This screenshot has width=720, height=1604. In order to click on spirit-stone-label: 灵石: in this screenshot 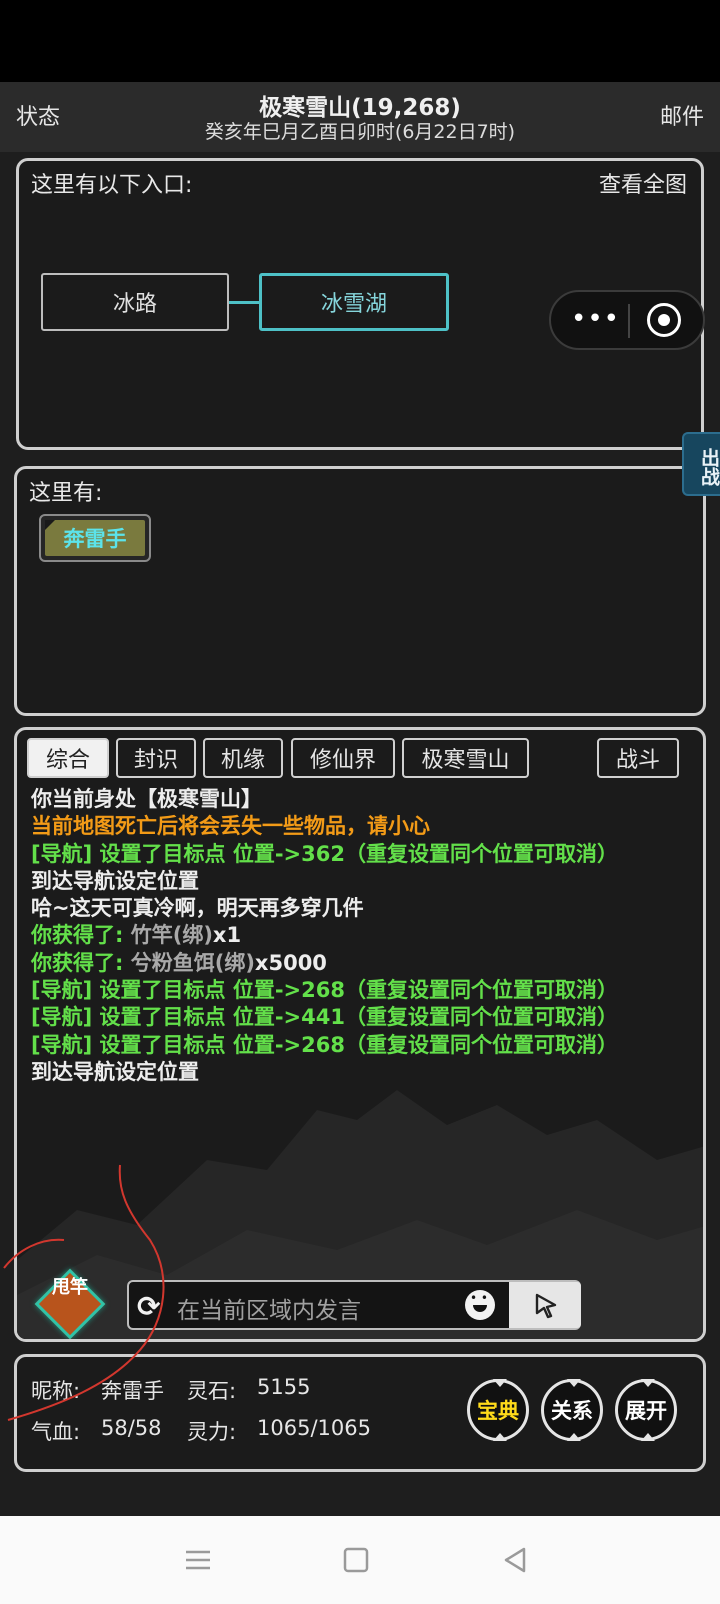, I will do `click(212, 1391)`.